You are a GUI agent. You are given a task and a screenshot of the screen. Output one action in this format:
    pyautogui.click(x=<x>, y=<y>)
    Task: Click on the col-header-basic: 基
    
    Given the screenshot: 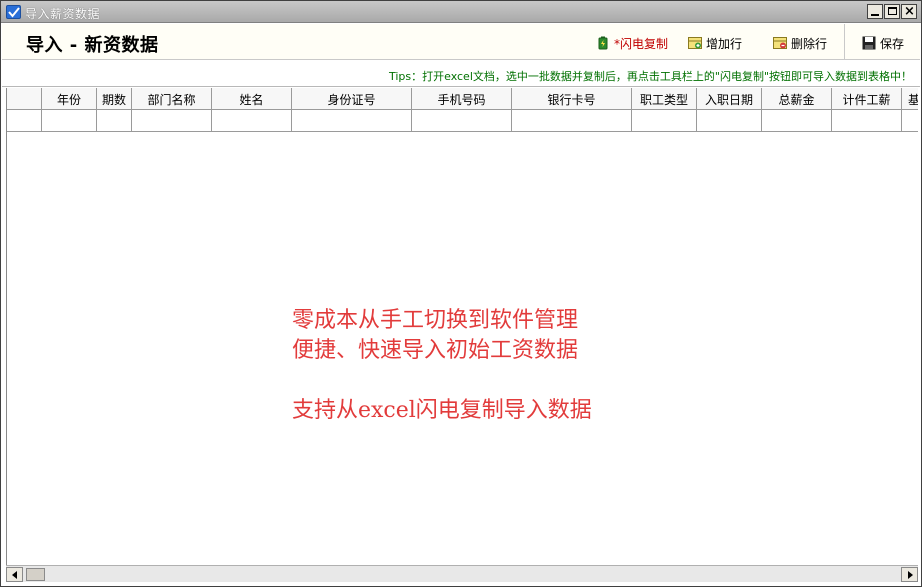 What is the action you would take?
    pyautogui.click(x=910, y=99)
    